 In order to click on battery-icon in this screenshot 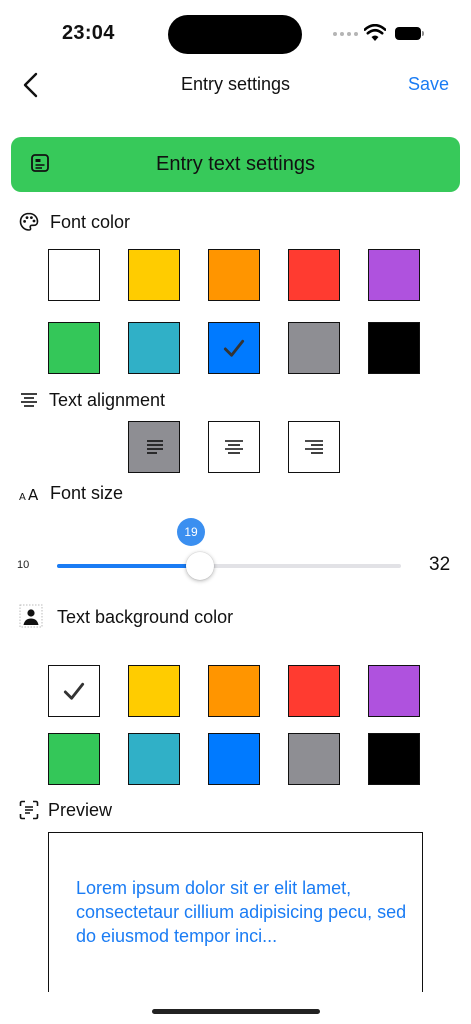, I will do `click(410, 34)`.